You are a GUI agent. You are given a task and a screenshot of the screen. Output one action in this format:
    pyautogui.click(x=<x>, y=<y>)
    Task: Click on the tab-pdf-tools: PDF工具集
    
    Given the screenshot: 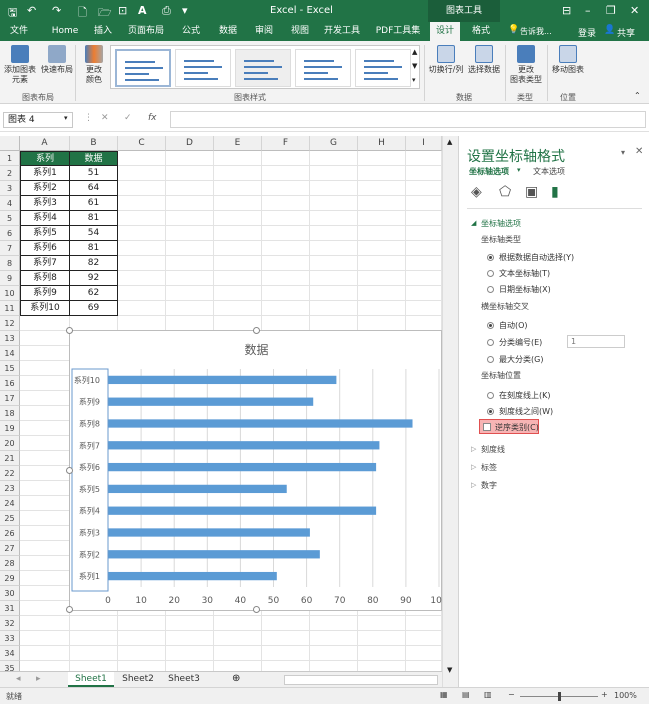 What is the action you would take?
    pyautogui.click(x=398, y=31)
    